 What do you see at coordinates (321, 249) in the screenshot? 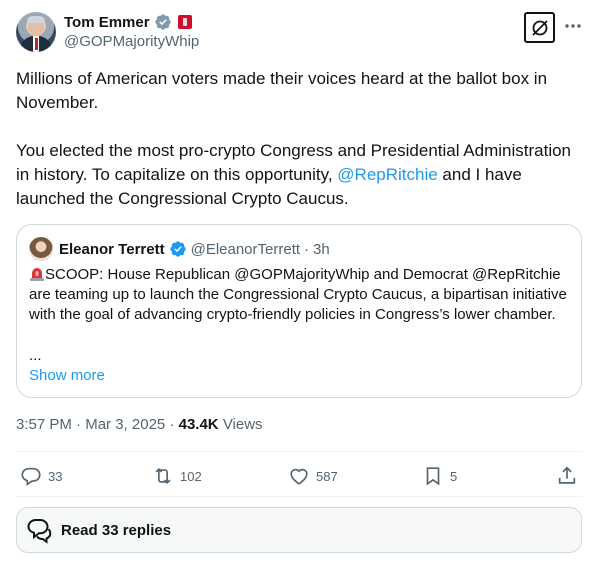
I see `quoted-timestamp: 3h` at bounding box center [321, 249].